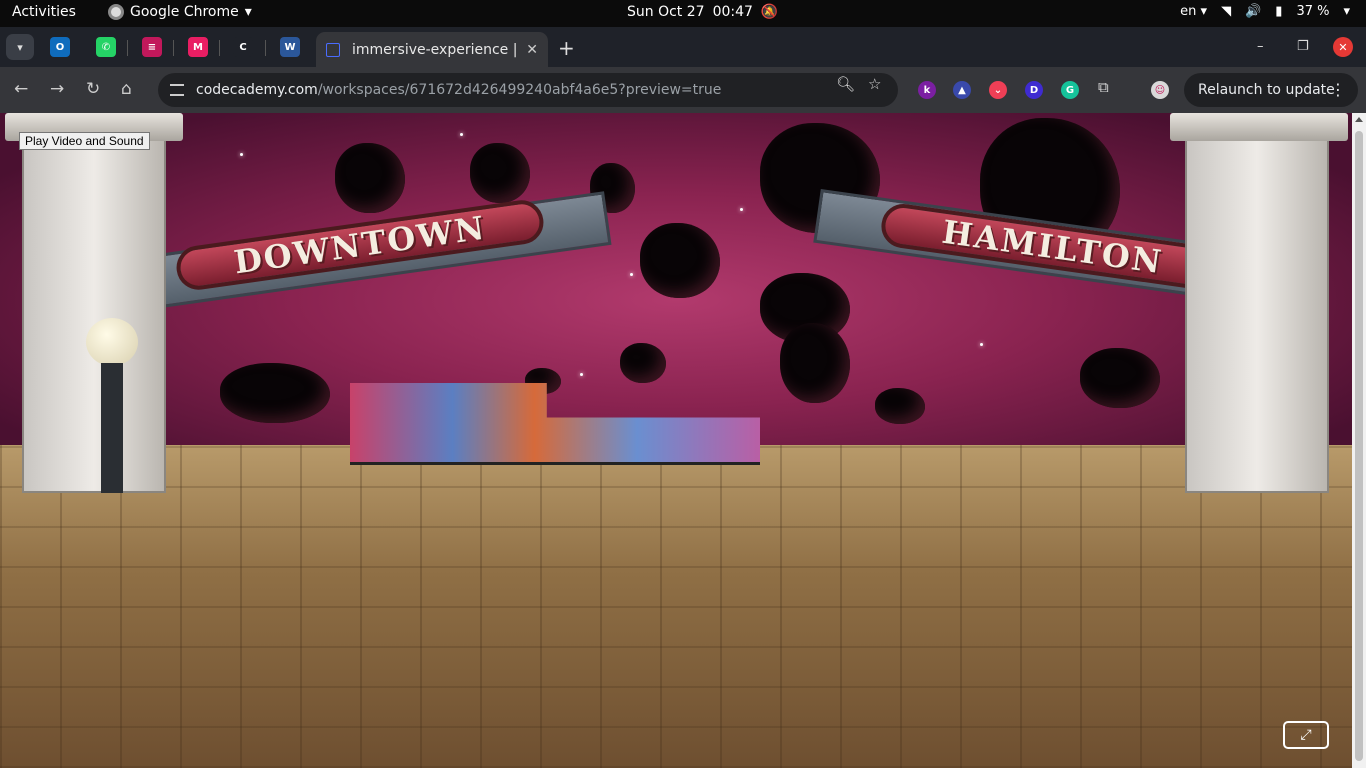  Describe the element at coordinates (666, 12) in the screenshot. I see `date-label: Sun Oct 27` at that location.